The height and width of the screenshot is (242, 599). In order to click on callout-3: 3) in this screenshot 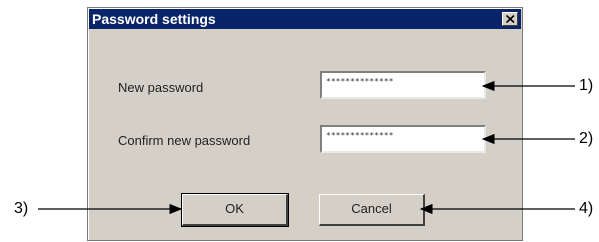, I will do `click(21, 208)`.